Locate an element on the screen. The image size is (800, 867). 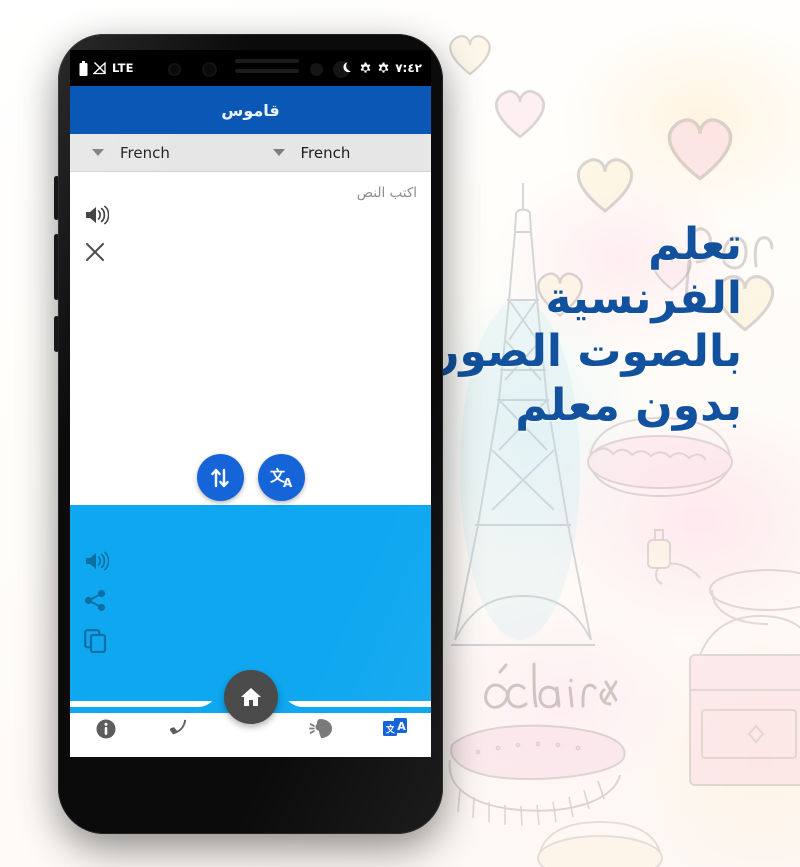
app-title: قاموس is located at coordinates (250, 110).